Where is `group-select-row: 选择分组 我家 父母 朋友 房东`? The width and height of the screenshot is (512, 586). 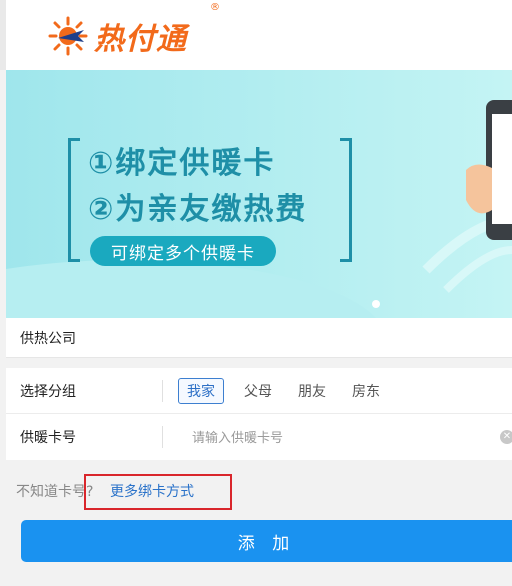
group-select-row: 选择分组 我家 父母 朋友 房东 is located at coordinates (259, 391).